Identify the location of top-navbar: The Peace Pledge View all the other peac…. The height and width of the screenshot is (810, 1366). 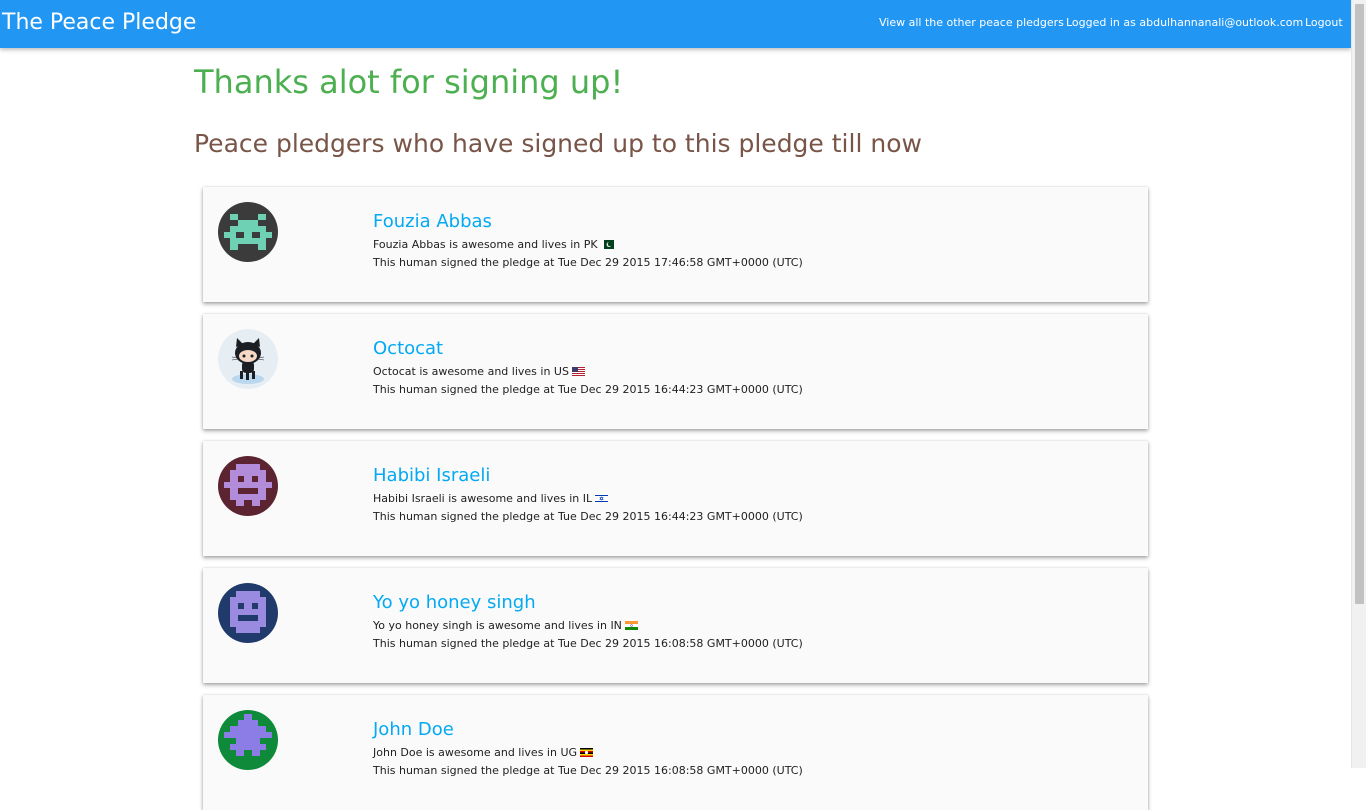
(675, 24).